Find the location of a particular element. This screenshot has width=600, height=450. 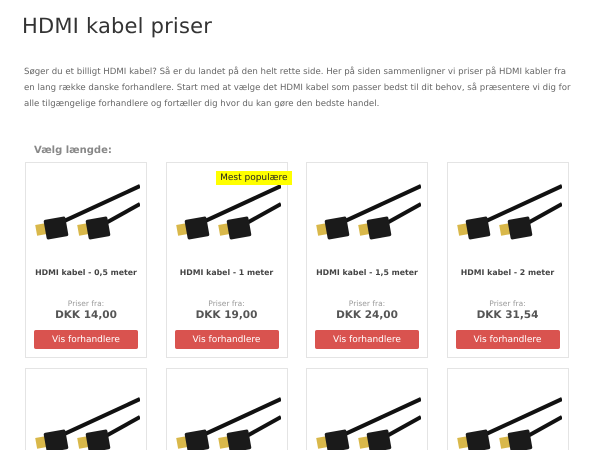

popular-badge: Mest populære is located at coordinates (254, 178).